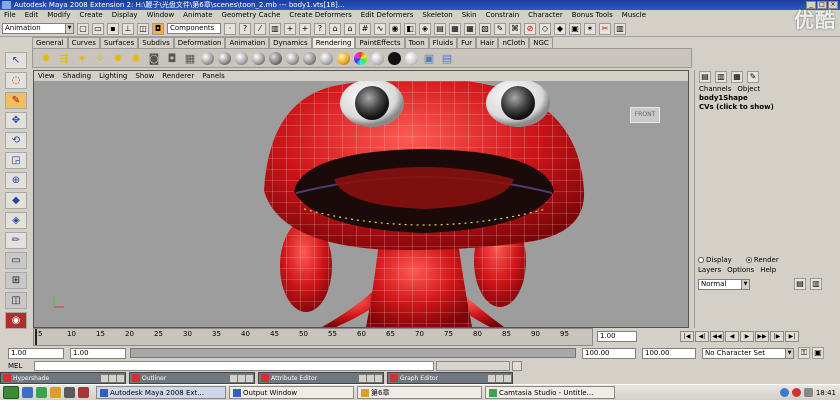 The image size is (840, 400). What do you see at coordinates (241, 58) in the screenshot?
I see `phong-shader-icon` at bounding box center [241, 58].